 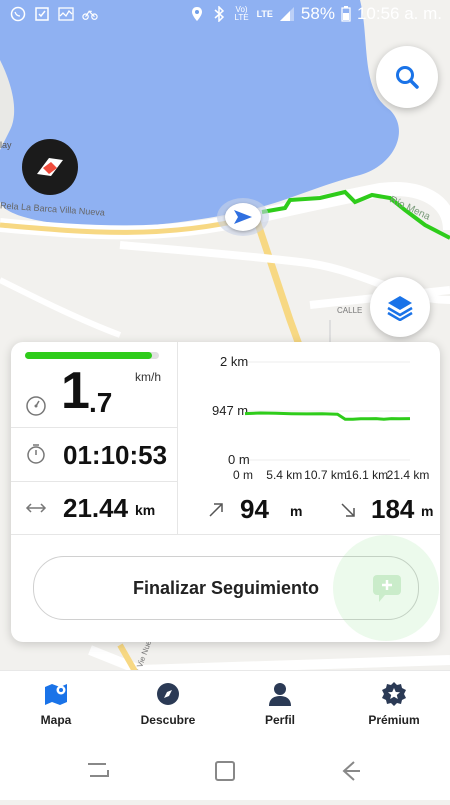 What do you see at coordinates (196, 14) in the screenshot?
I see `location-pin-icon` at bounding box center [196, 14].